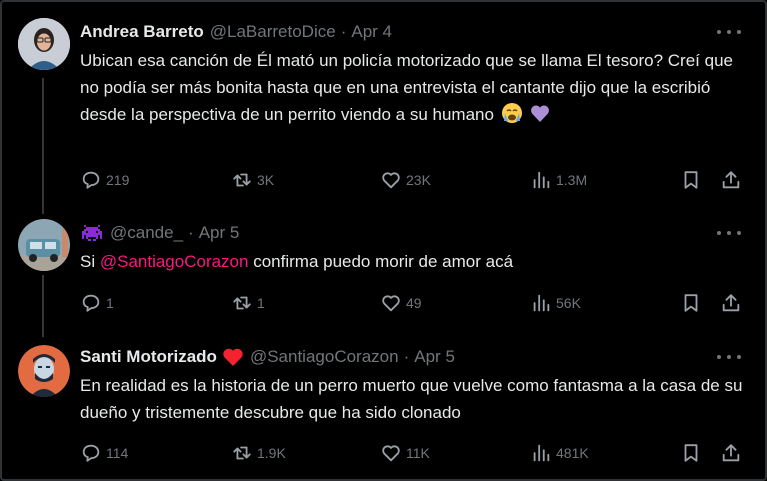 Image resolution: width=767 pixels, height=481 pixels. Describe the element at coordinates (142, 32) in the screenshot. I see `author-name: Andrea Barreto` at that location.